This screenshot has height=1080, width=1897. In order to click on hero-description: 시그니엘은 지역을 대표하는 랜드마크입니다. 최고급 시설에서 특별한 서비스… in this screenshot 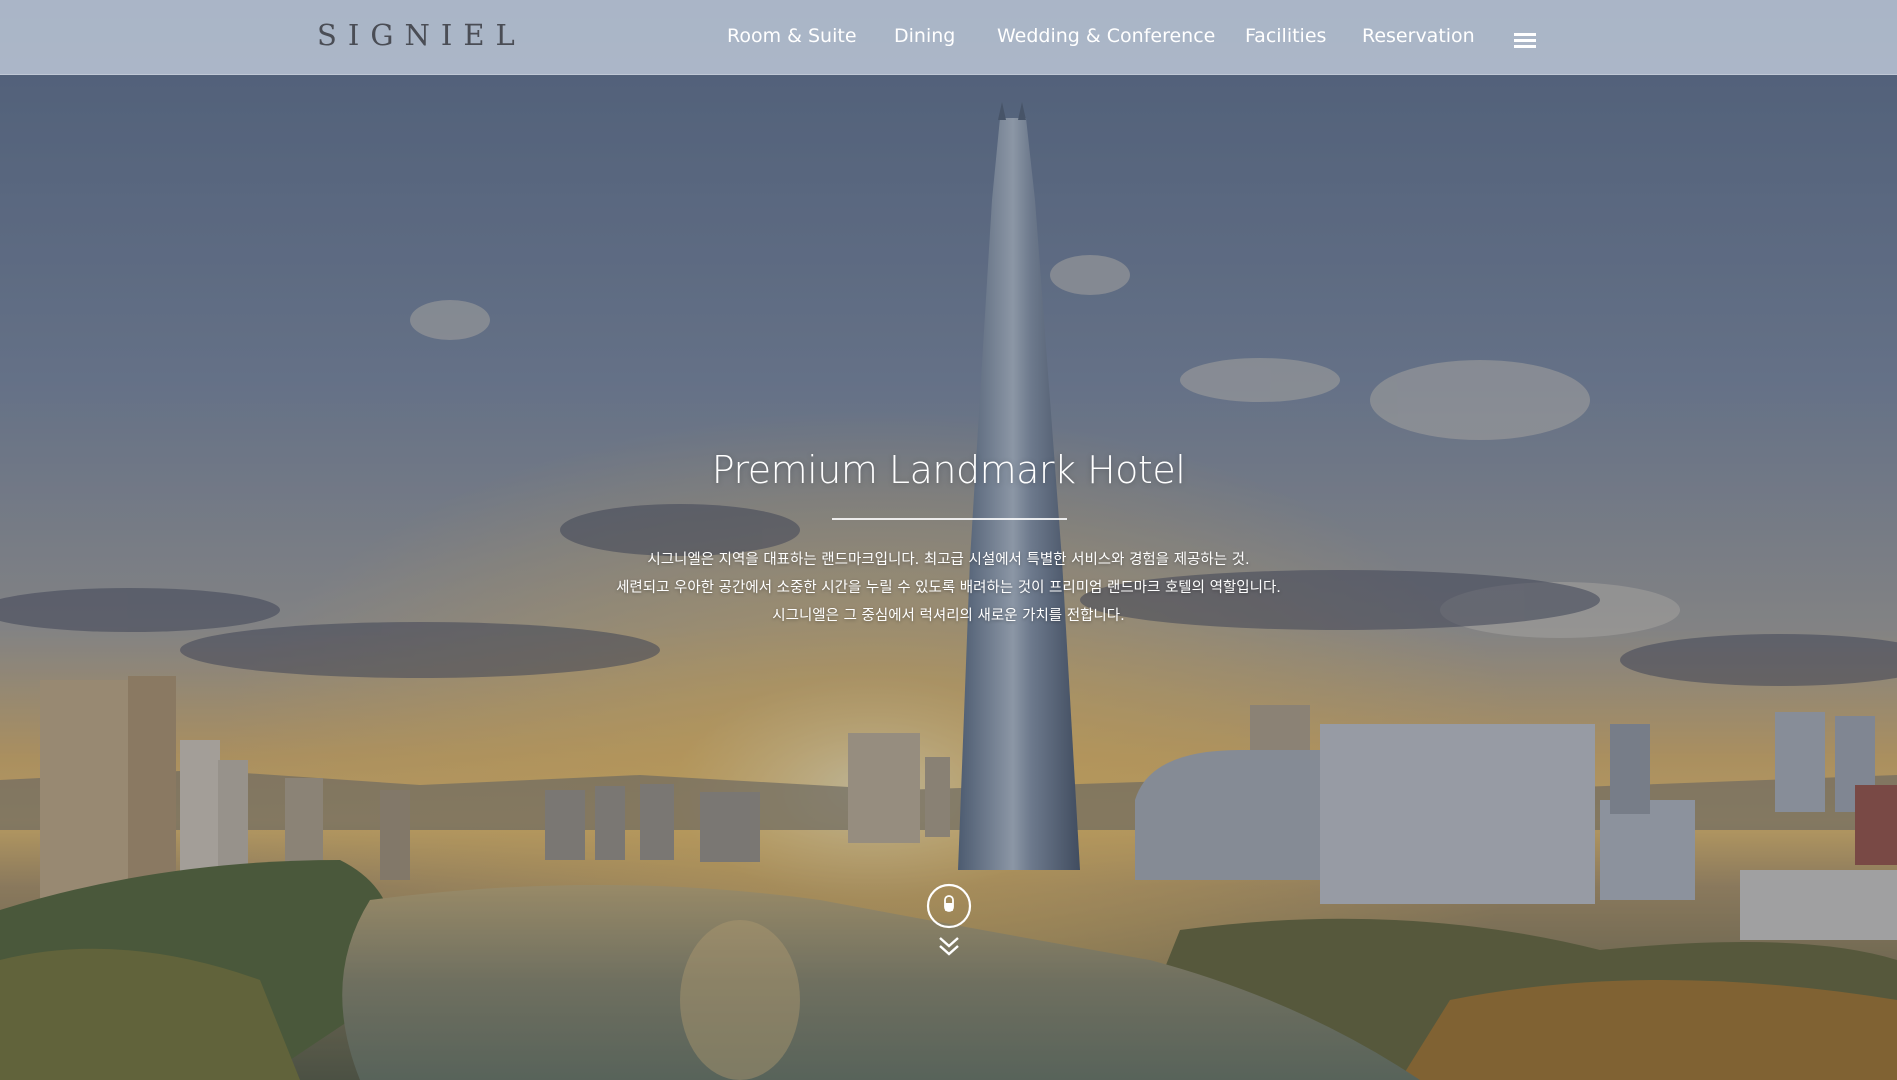, I will do `click(948, 588)`.